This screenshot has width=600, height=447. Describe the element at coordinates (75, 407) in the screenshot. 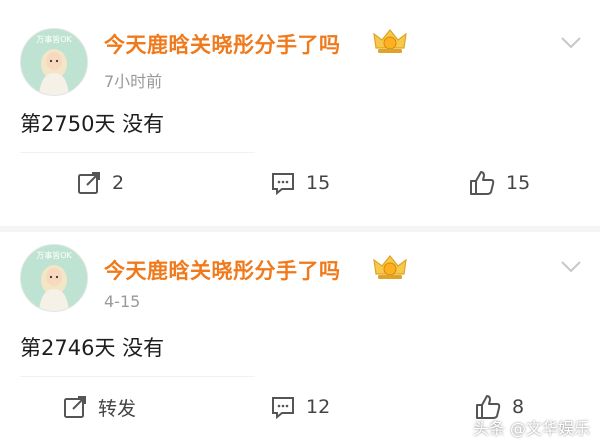

I see `repost-icon` at that location.